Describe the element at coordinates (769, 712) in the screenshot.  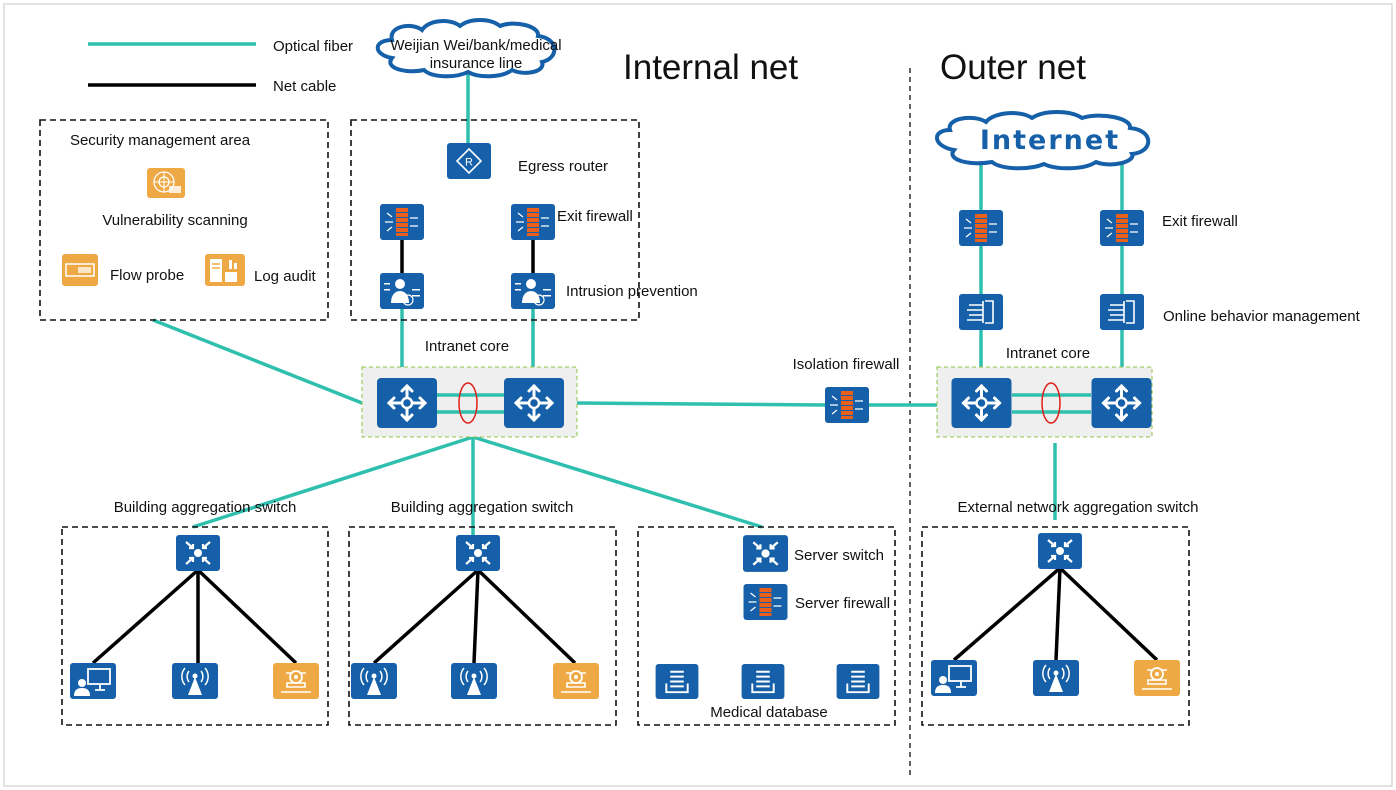
I see `medical-database-label: Medical database` at that location.